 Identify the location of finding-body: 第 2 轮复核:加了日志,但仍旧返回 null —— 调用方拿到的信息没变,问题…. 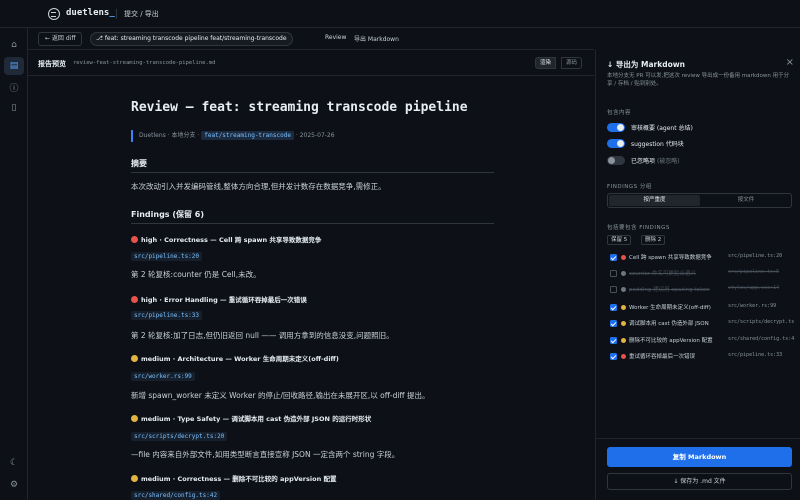
(262, 335).